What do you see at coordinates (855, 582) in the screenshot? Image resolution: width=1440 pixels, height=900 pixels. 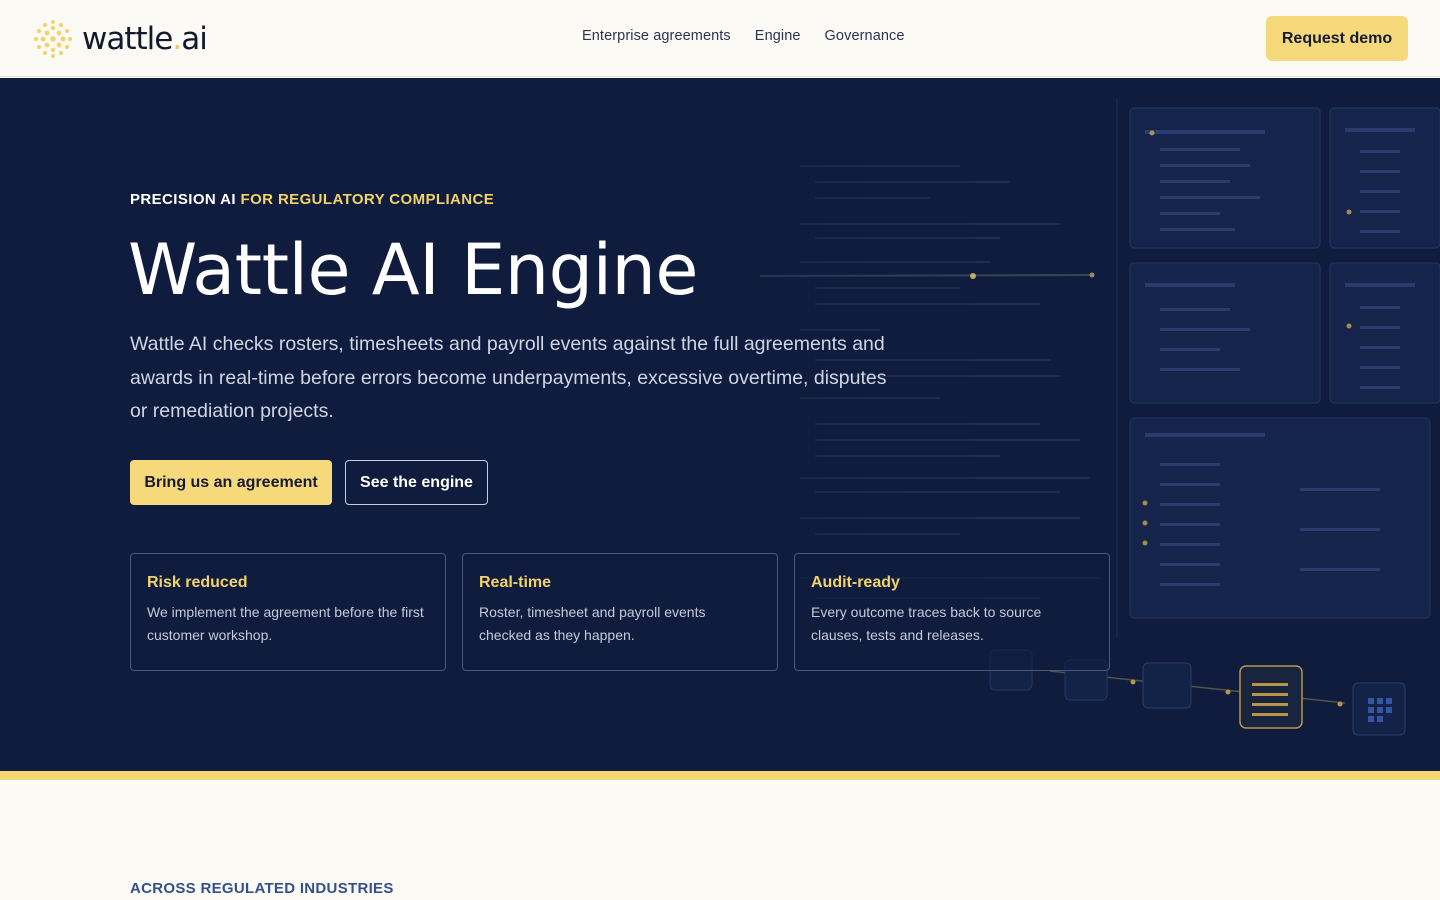 I see `card-title: Audit-ready` at bounding box center [855, 582].